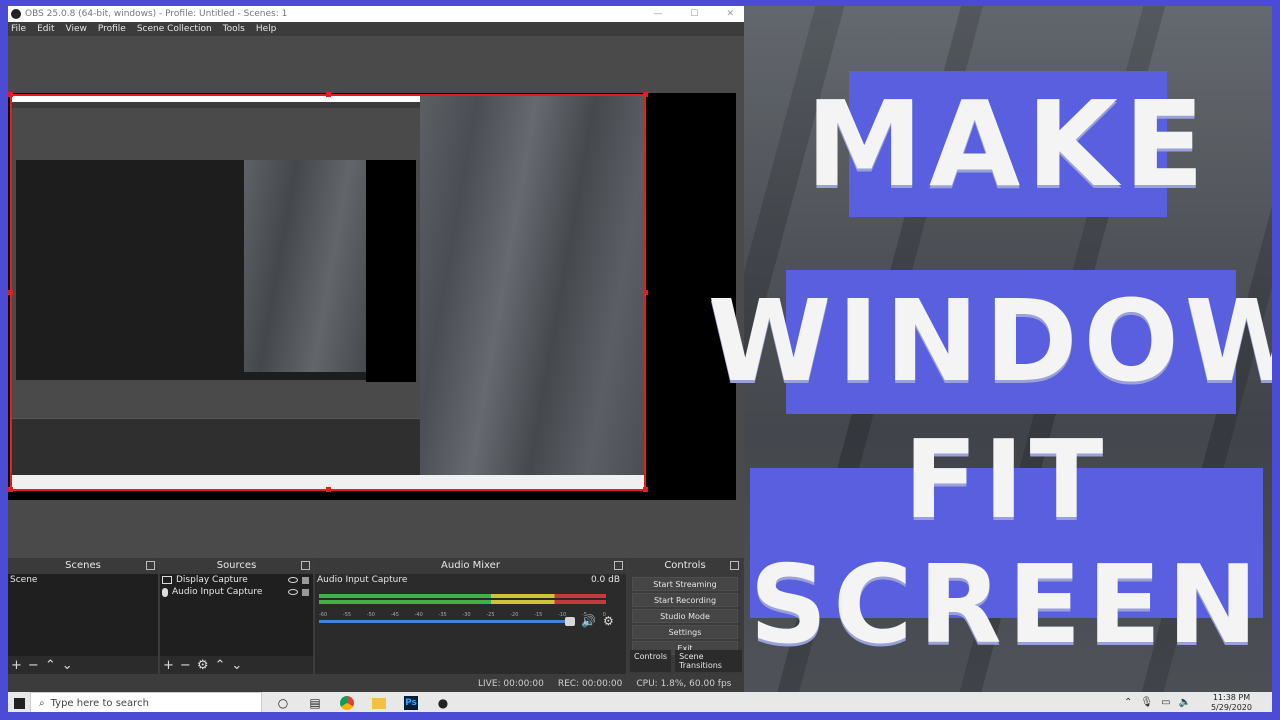 This screenshot has height=720, width=1280. What do you see at coordinates (588, 621) in the screenshot?
I see `speaker-icon: 🔊` at bounding box center [588, 621].